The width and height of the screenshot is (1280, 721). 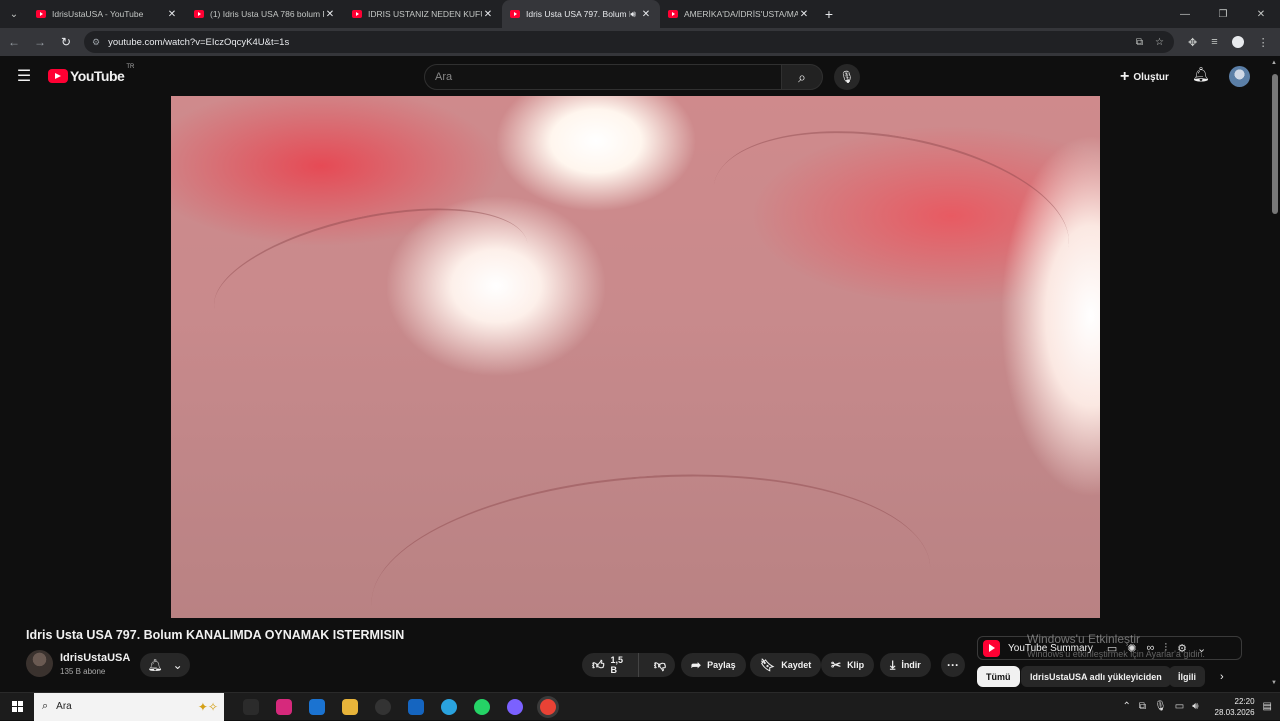 I want to click on forward-icon: →, so click(x=40, y=42).